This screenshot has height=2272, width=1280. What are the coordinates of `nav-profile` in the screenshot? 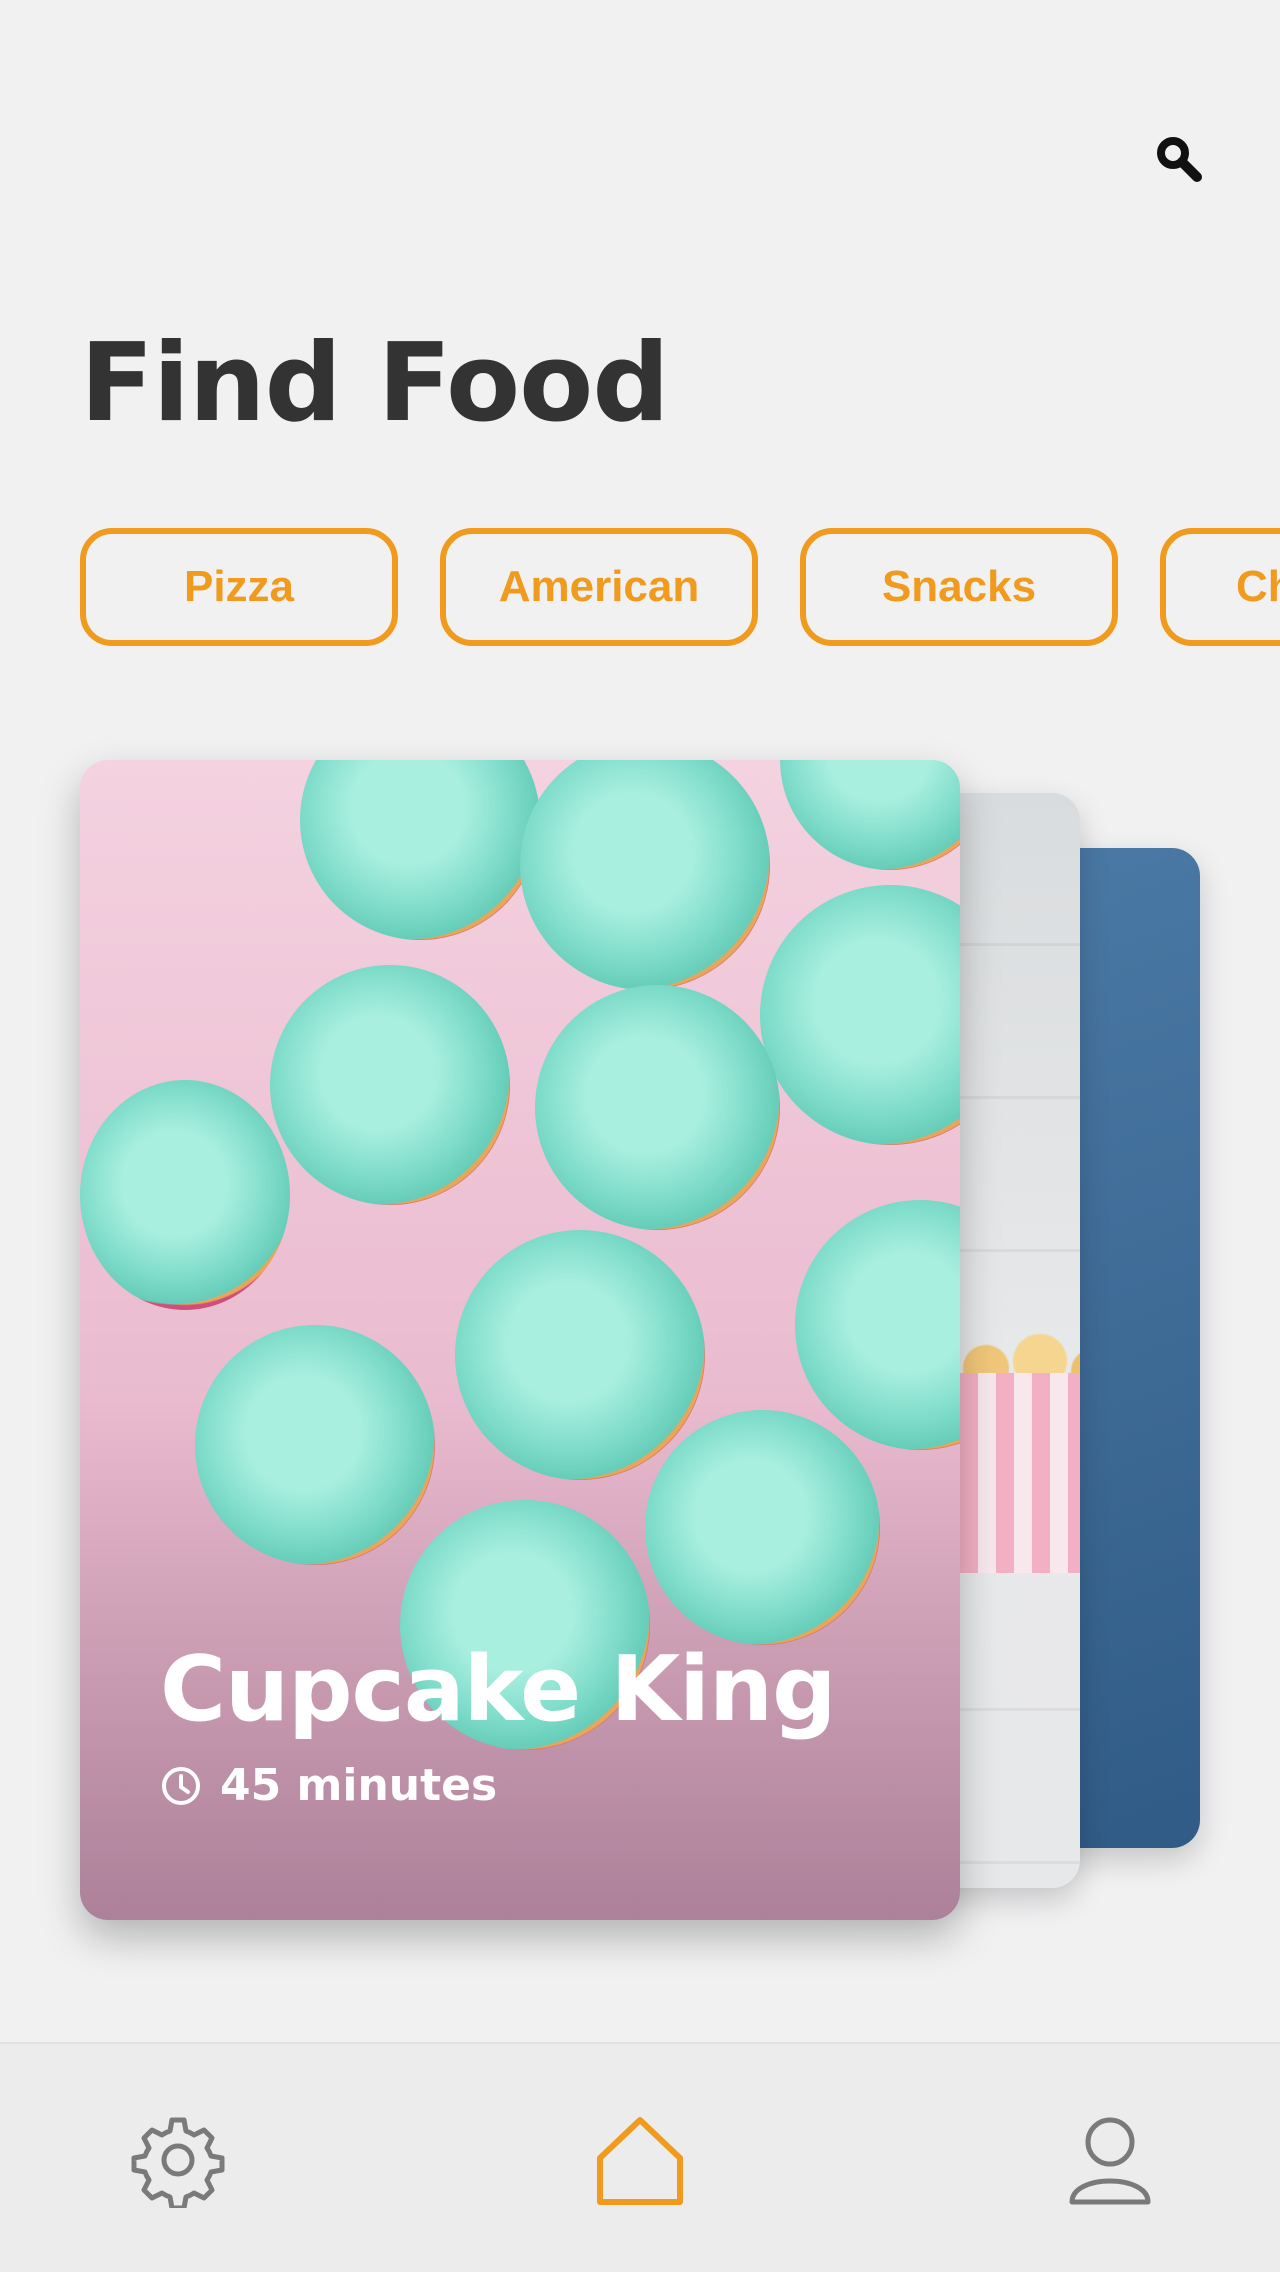 It's located at (1110, 2160).